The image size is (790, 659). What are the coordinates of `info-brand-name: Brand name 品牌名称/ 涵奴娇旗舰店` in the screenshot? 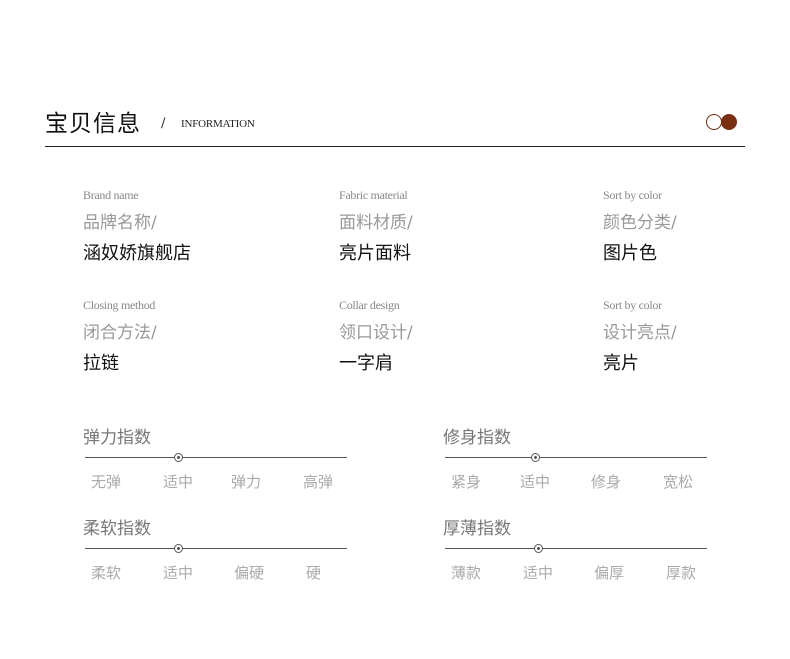 It's located at (137, 226).